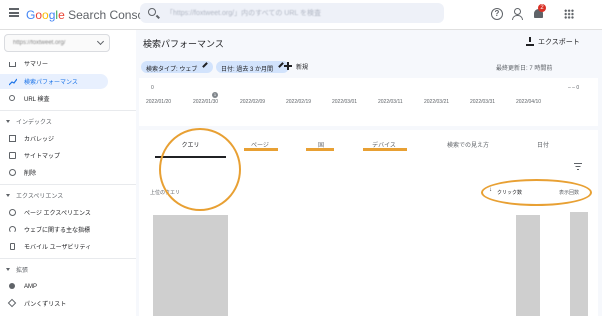 The image size is (602, 316). I want to click on property-selector: https://foxtweet.org/, so click(57, 43).